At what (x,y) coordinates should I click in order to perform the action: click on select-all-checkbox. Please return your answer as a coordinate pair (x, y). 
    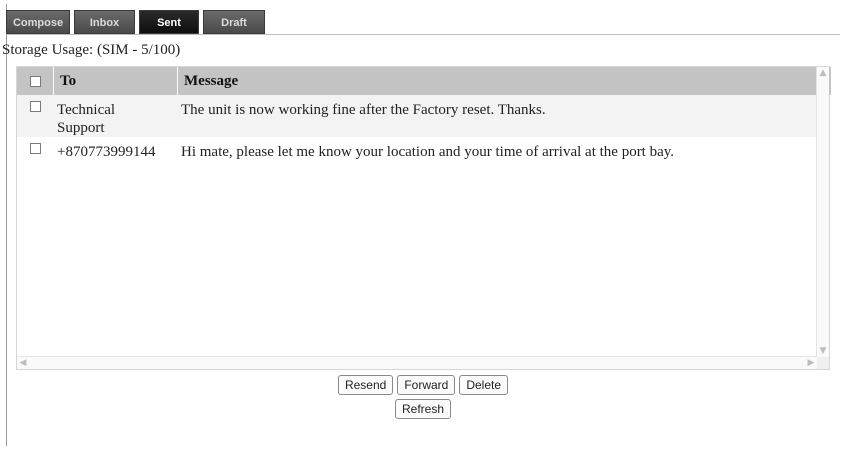
    Looking at the image, I should click on (35, 81).